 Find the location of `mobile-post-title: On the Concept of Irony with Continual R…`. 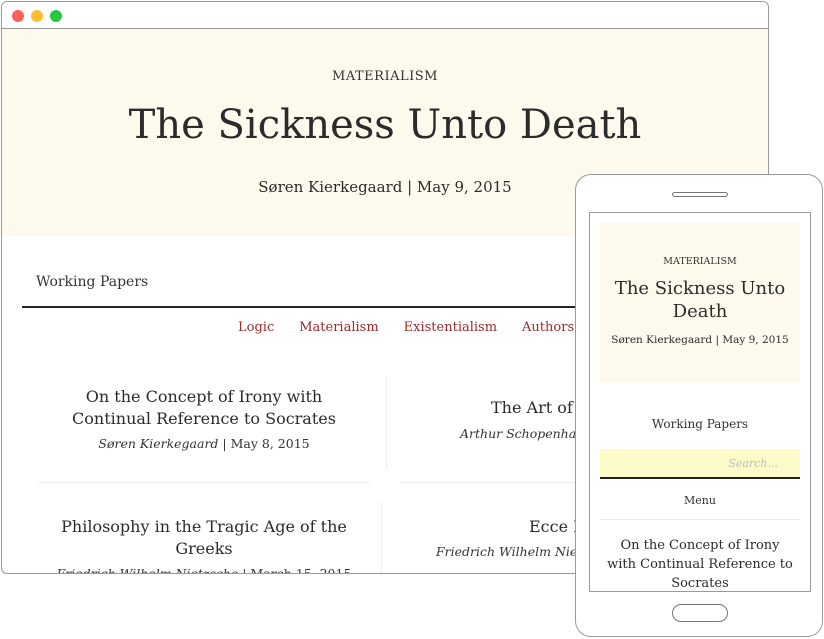

mobile-post-title: On the Concept of Irony with Continual R… is located at coordinates (700, 563).